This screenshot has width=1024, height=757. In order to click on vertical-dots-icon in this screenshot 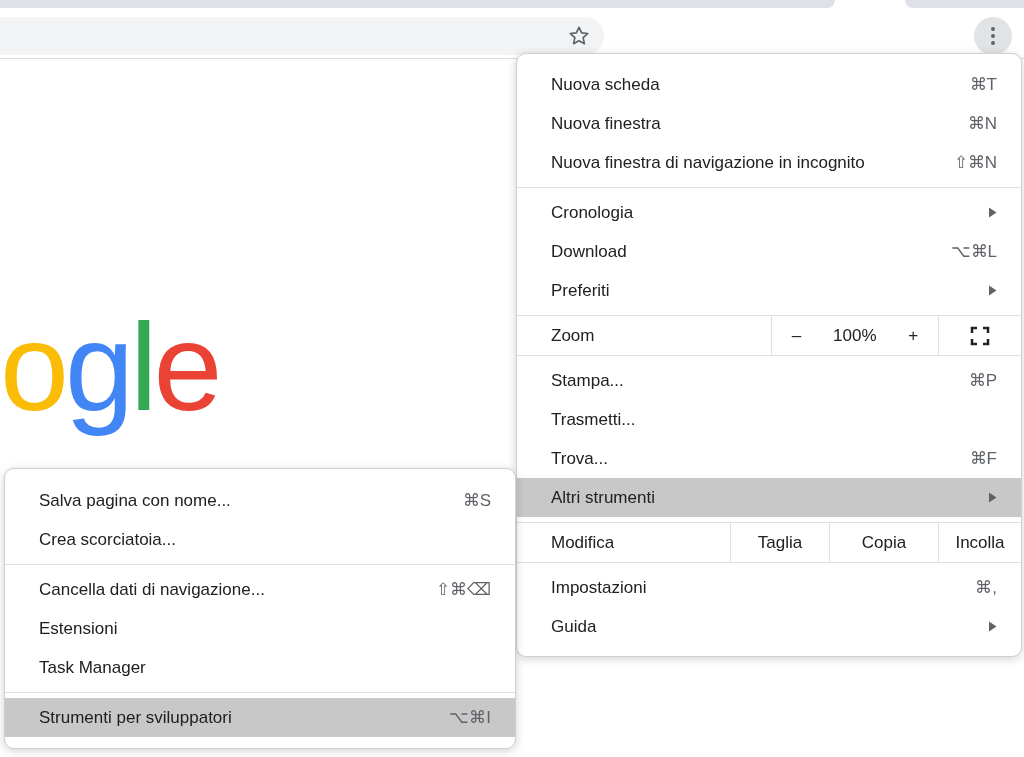, I will do `click(993, 36)`.